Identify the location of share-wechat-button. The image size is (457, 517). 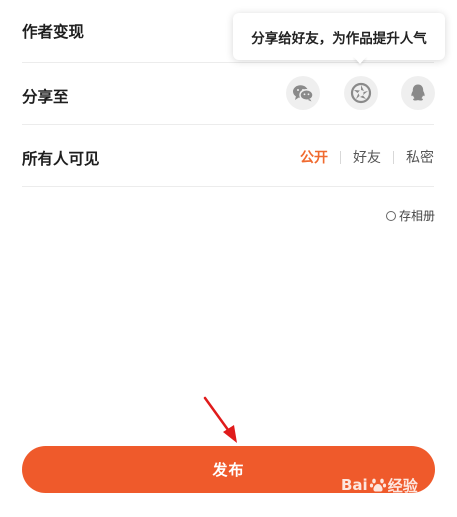
(303, 93).